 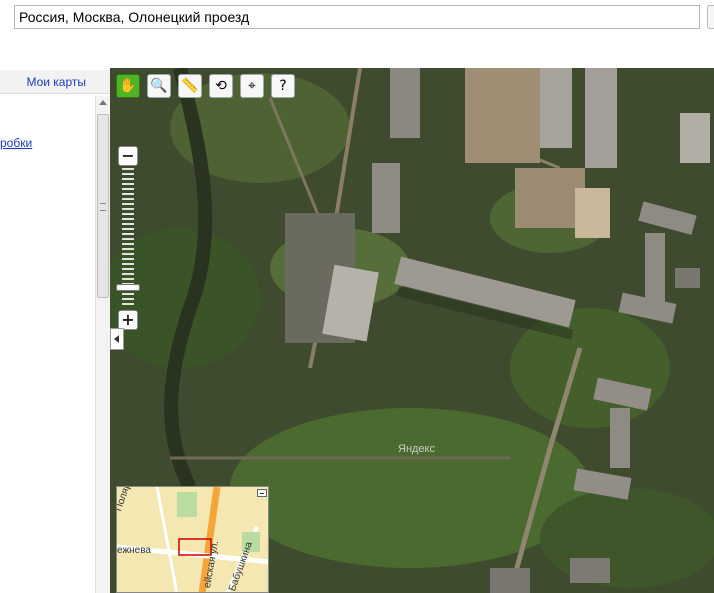 I want to click on search-input: Россия, Москва, Олонецкий проезд, so click(x=357, y=17).